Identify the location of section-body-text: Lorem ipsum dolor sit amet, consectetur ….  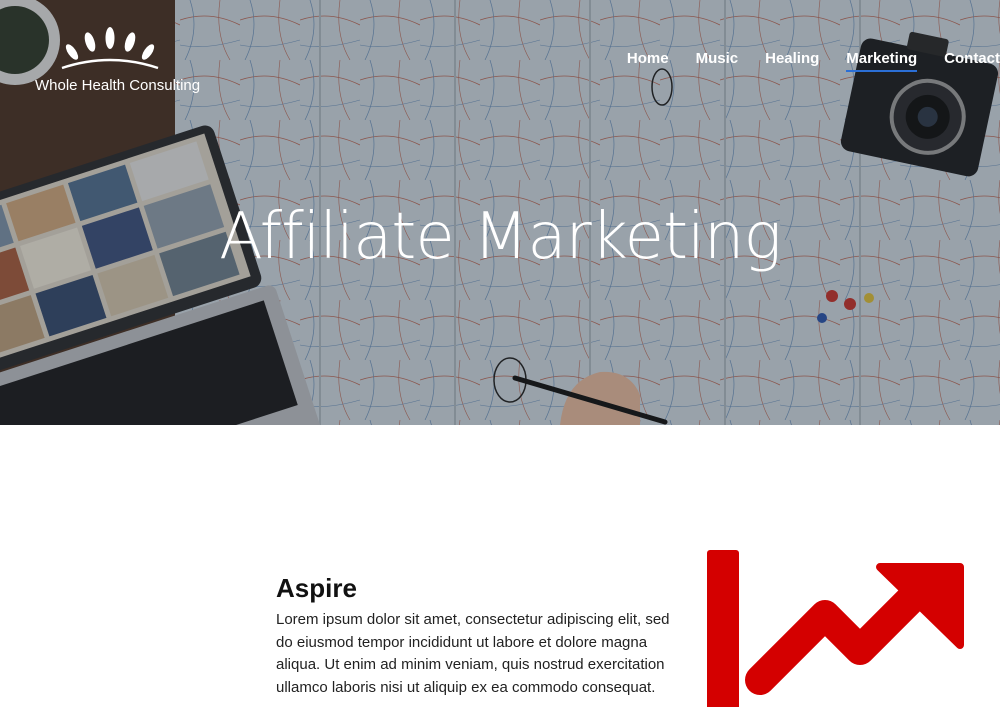
(473, 653).